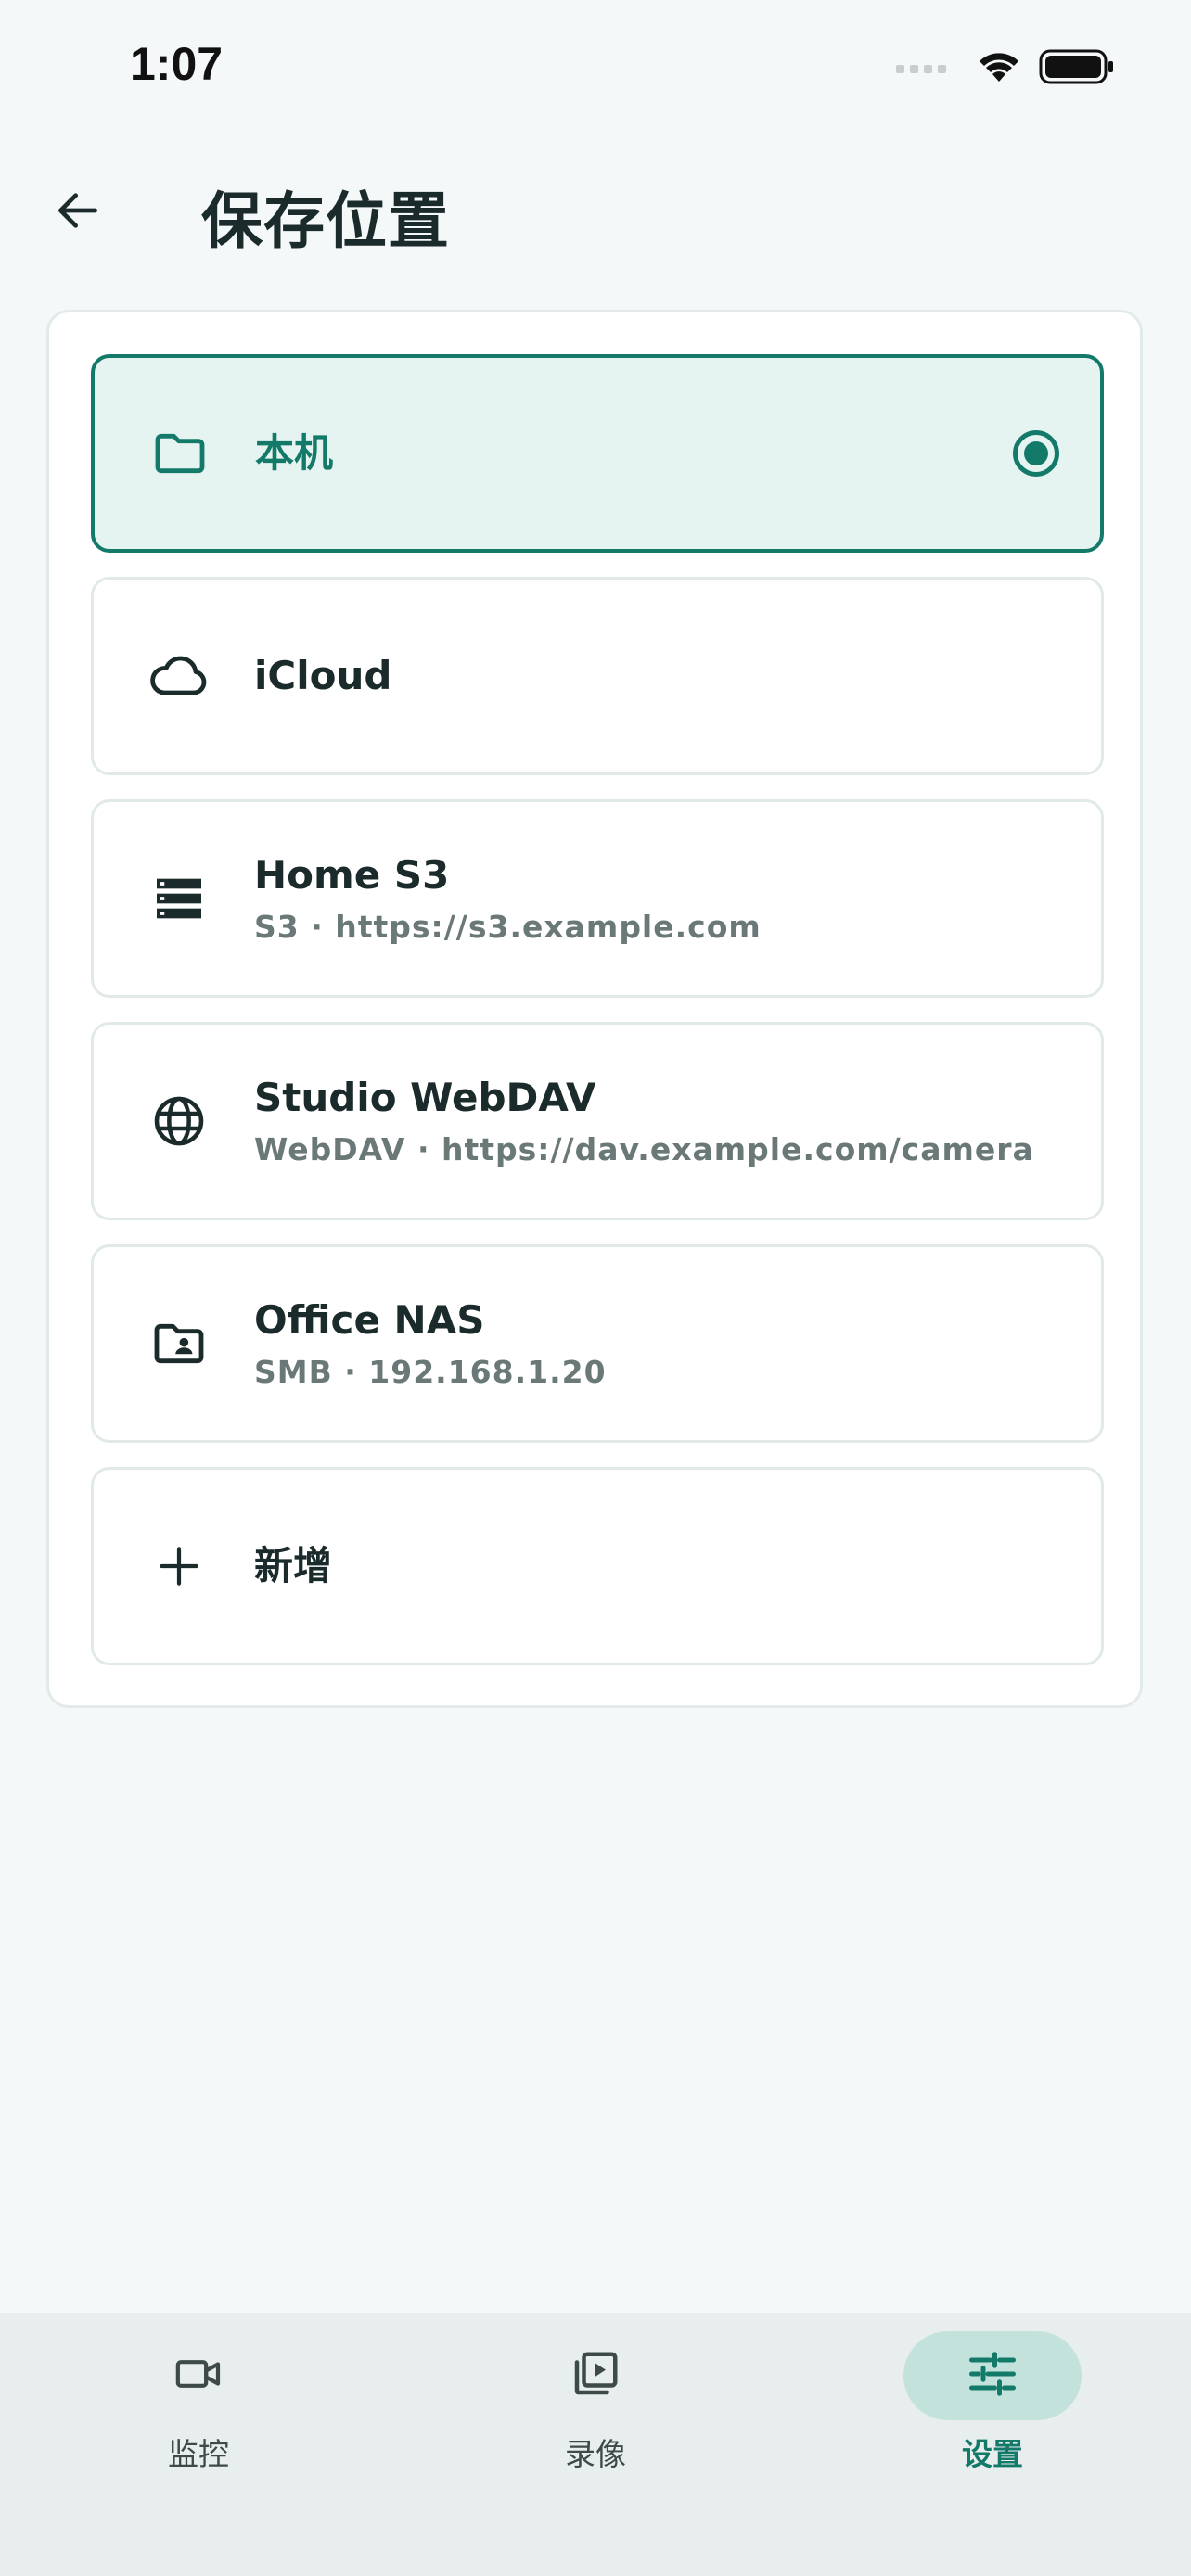 Image resolution: width=1191 pixels, height=2576 pixels. I want to click on wifi-icon, so click(999, 68).